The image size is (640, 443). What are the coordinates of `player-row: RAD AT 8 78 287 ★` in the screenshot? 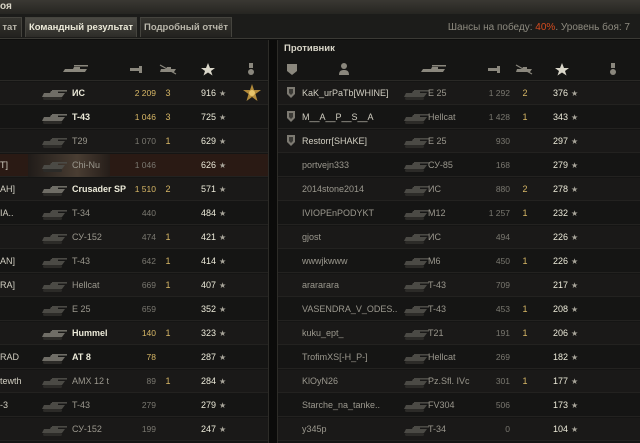 It's located at (134, 357).